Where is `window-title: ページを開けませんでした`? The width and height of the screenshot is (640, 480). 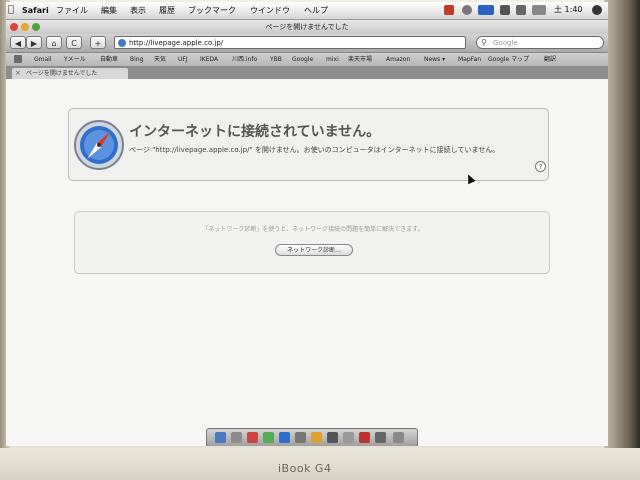
window-title: ページを開けませんでした is located at coordinates (307, 27).